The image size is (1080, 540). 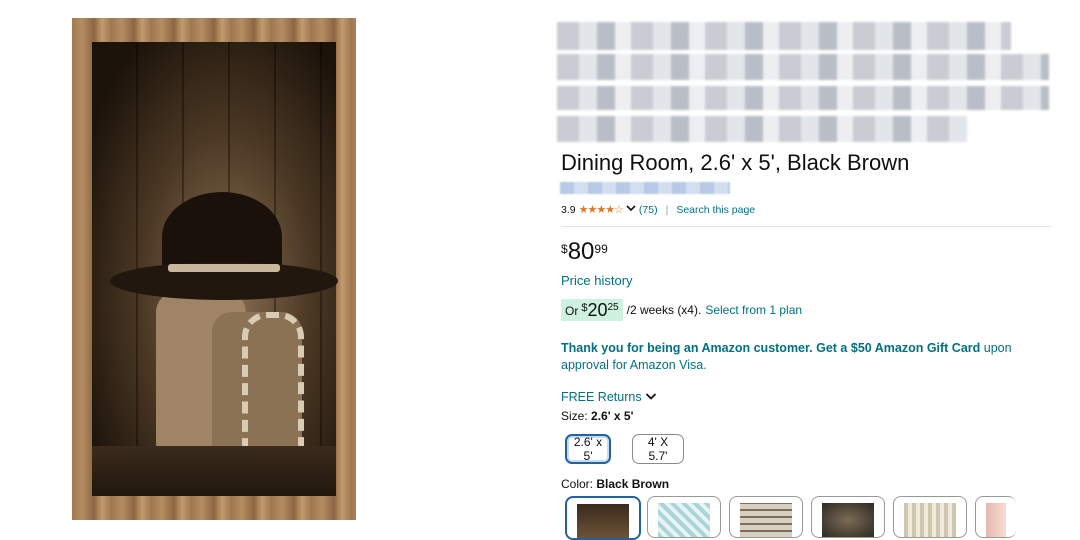 I want to click on rating-value: 3.9, so click(x=568, y=209).